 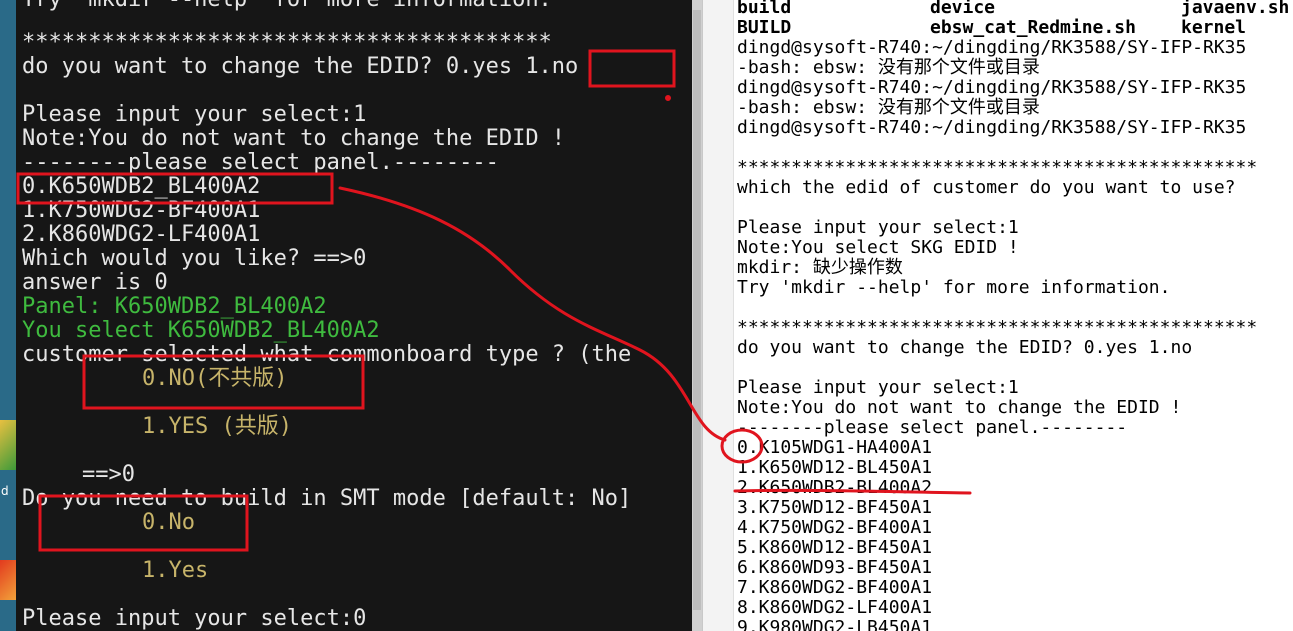 What do you see at coordinates (8, 445) in the screenshot?
I see `desktop-app-icon` at bounding box center [8, 445].